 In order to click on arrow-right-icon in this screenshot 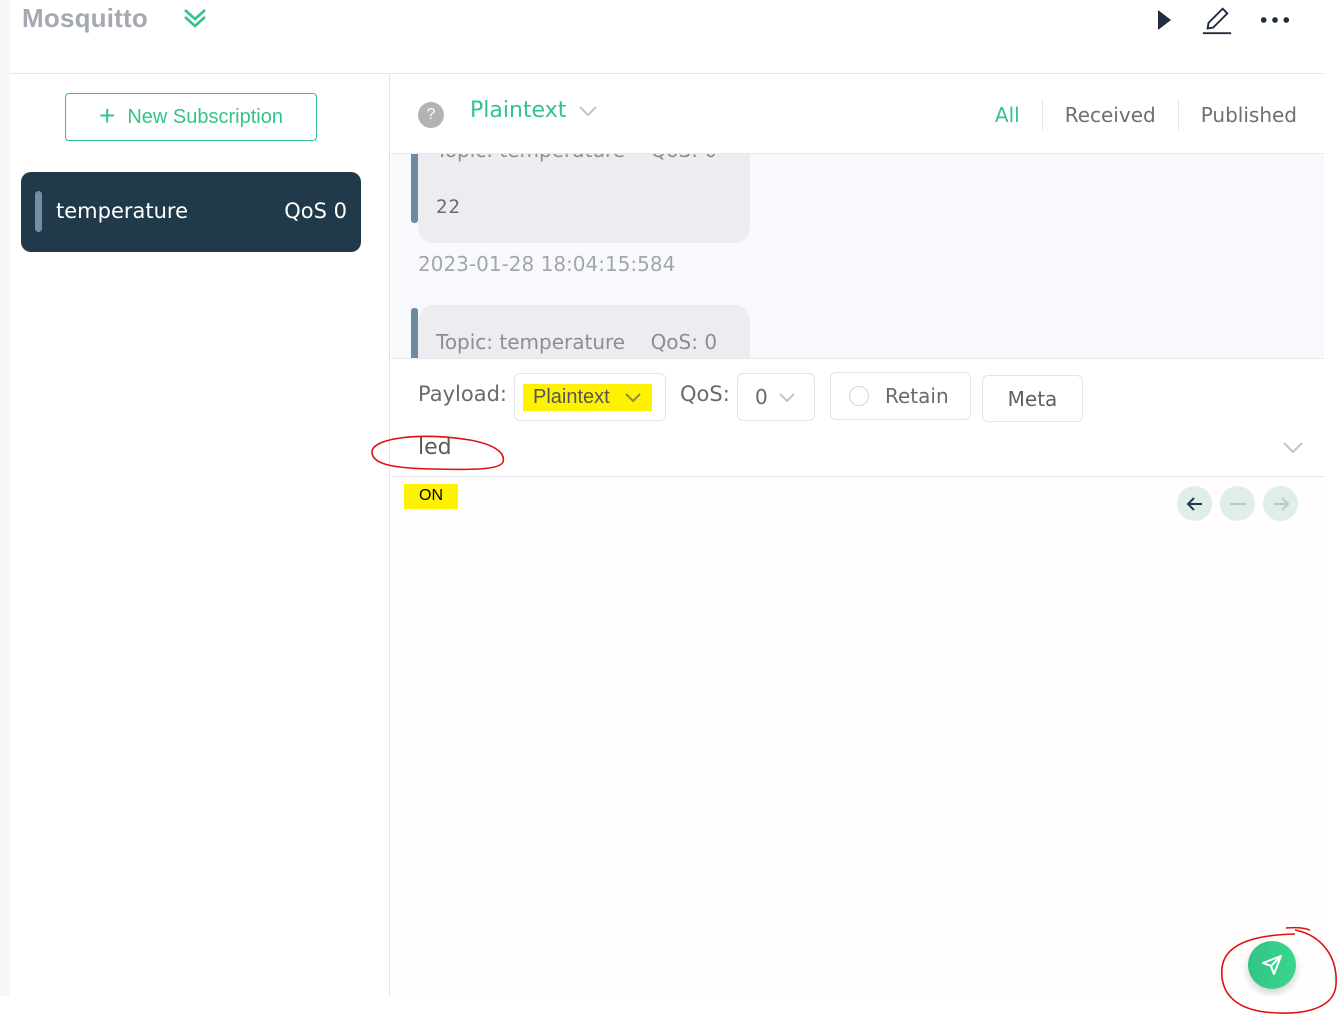, I will do `click(1281, 503)`.